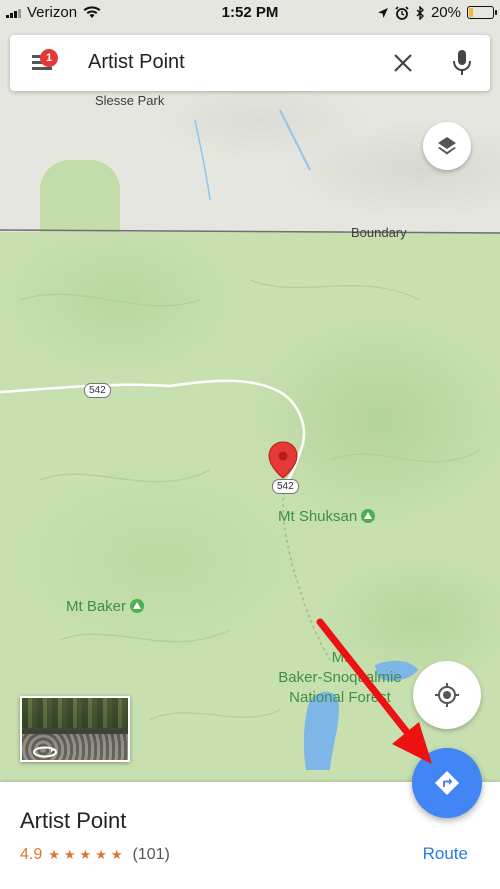 Image resolution: width=500 pixels, height=889 pixels. What do you see at coordinates (374, 691) in the screenshot?
I see `annotation-arrow` at bounding box center [374, 691].